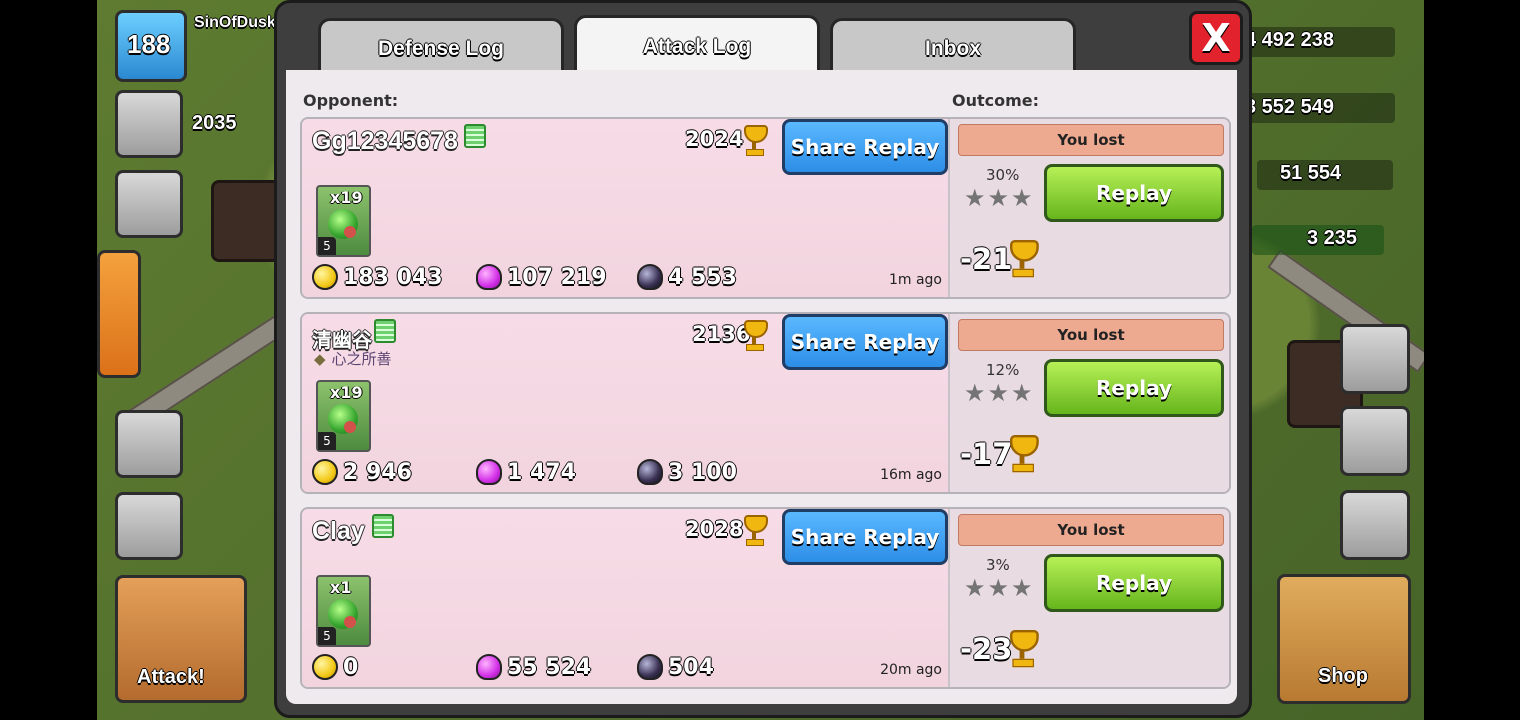 The width and height of the screenshot is (1520, 720). Describe the element at coordinates (687, 277) in the screenshot. I see `dark-elixir-loot: 4 553` at that location.